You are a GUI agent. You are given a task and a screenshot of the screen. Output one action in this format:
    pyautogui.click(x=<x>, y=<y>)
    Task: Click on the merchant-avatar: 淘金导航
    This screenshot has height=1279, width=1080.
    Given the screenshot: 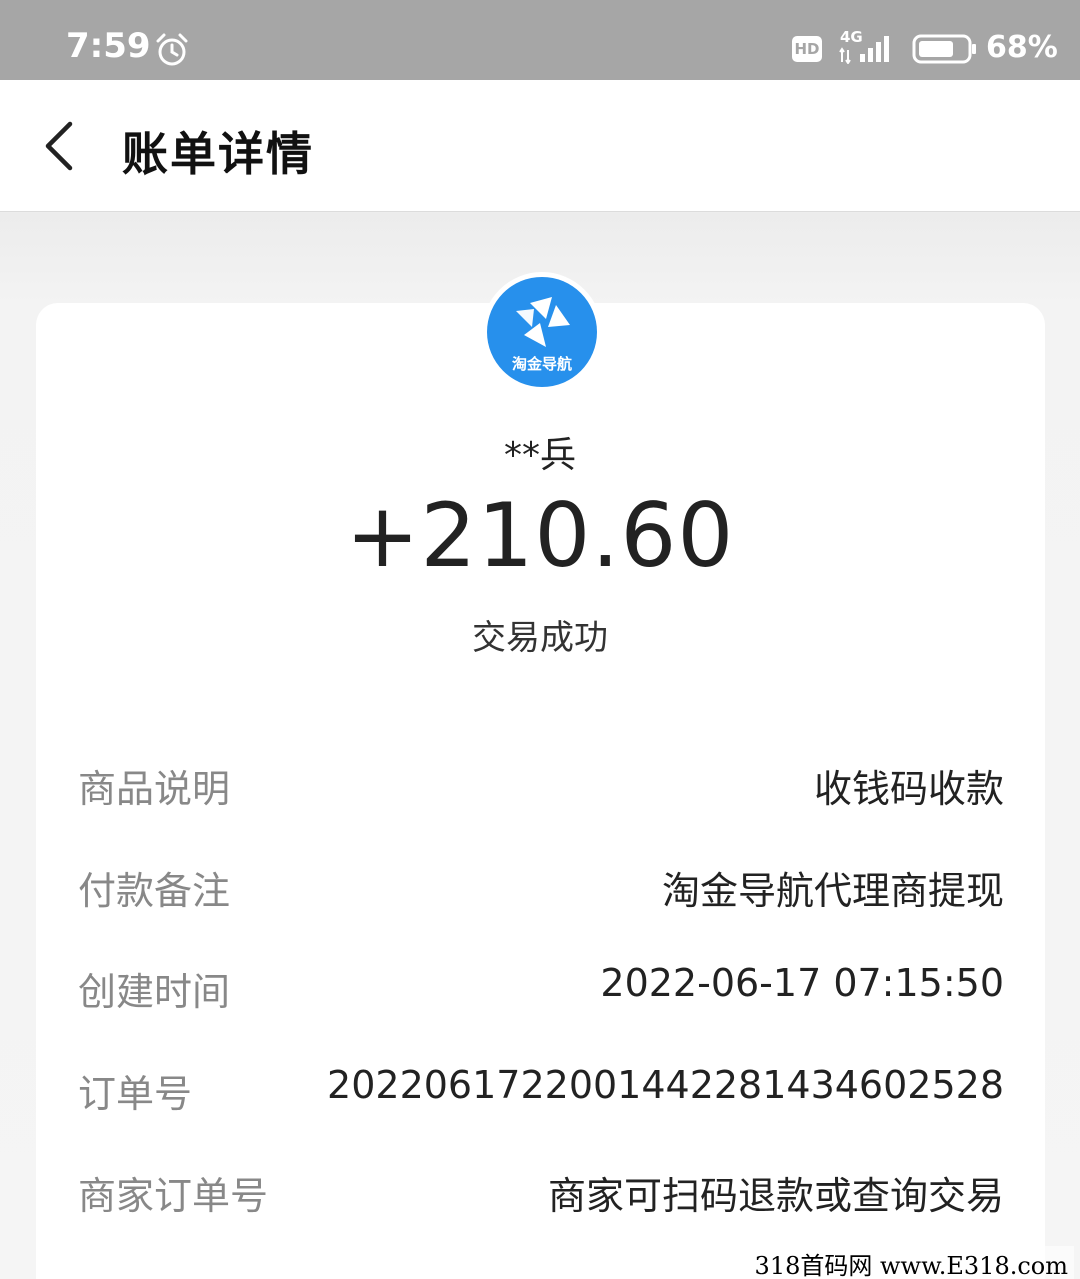 What is the action you would take?
    pyautogui.click(x=542, y=332)
    